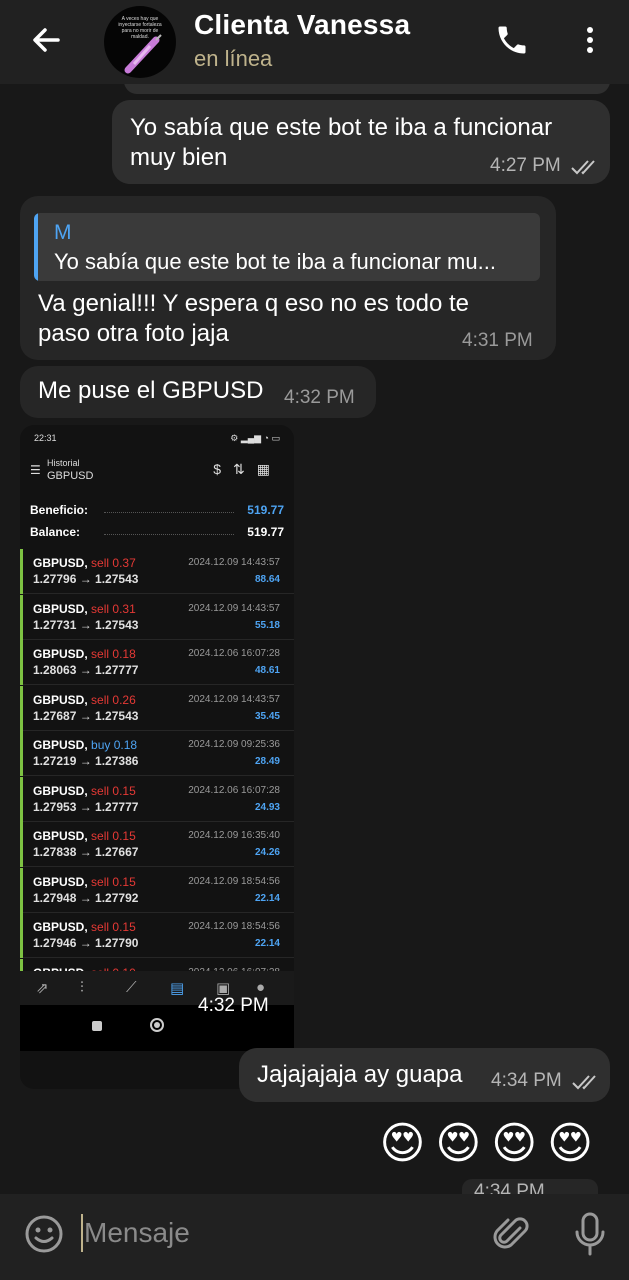 The height and width of the screenshot is (1280, 629). What do you see at coordinates (151, 390) in the screenshot?
I see `message-text: Me puse el GBPUSD` at bounding box center [151, 390].